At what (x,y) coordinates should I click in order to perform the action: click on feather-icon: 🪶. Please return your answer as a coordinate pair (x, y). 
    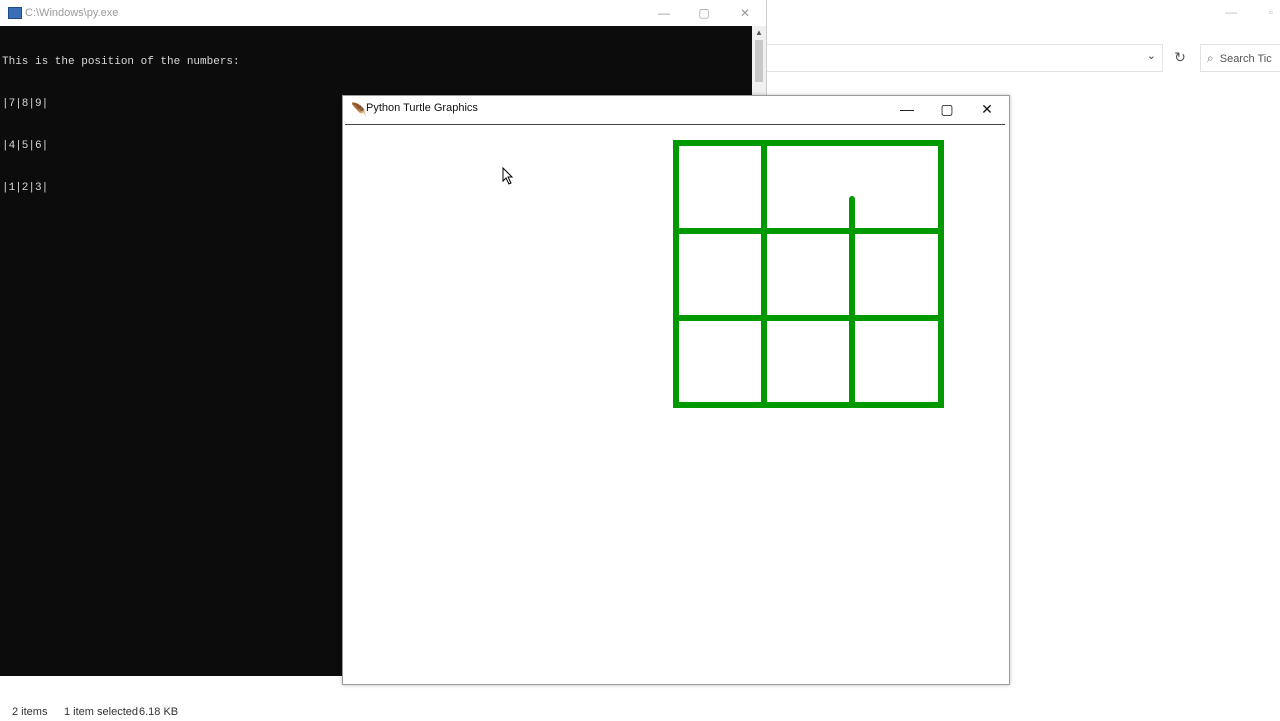
    Looking at the image, I should click on (359, 109).